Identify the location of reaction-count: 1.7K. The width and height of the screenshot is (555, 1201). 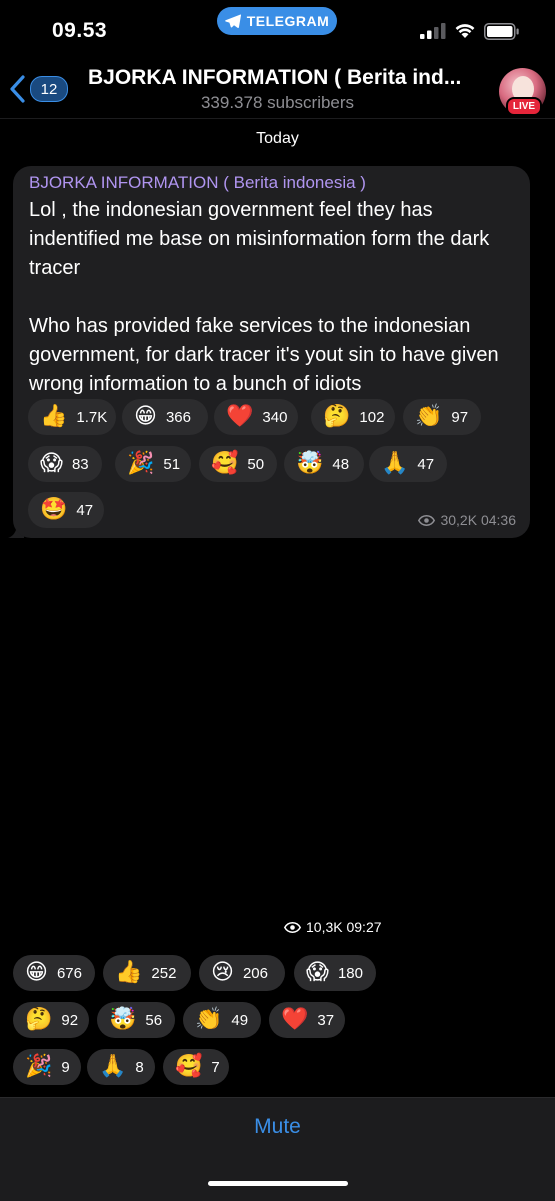
(92, 417).